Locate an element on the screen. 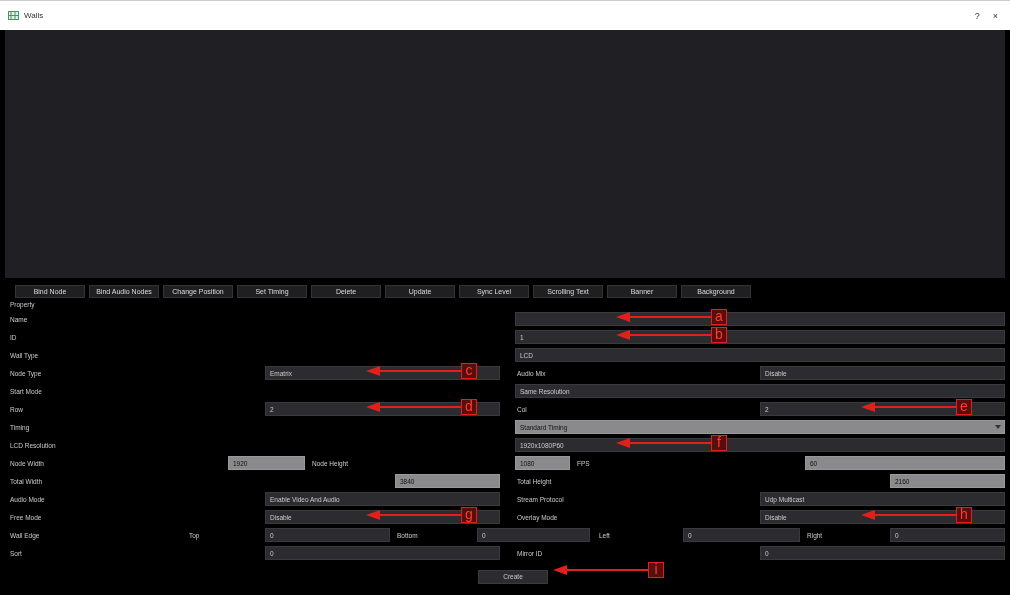  callout-label: f is located at coordinates (719, 443).